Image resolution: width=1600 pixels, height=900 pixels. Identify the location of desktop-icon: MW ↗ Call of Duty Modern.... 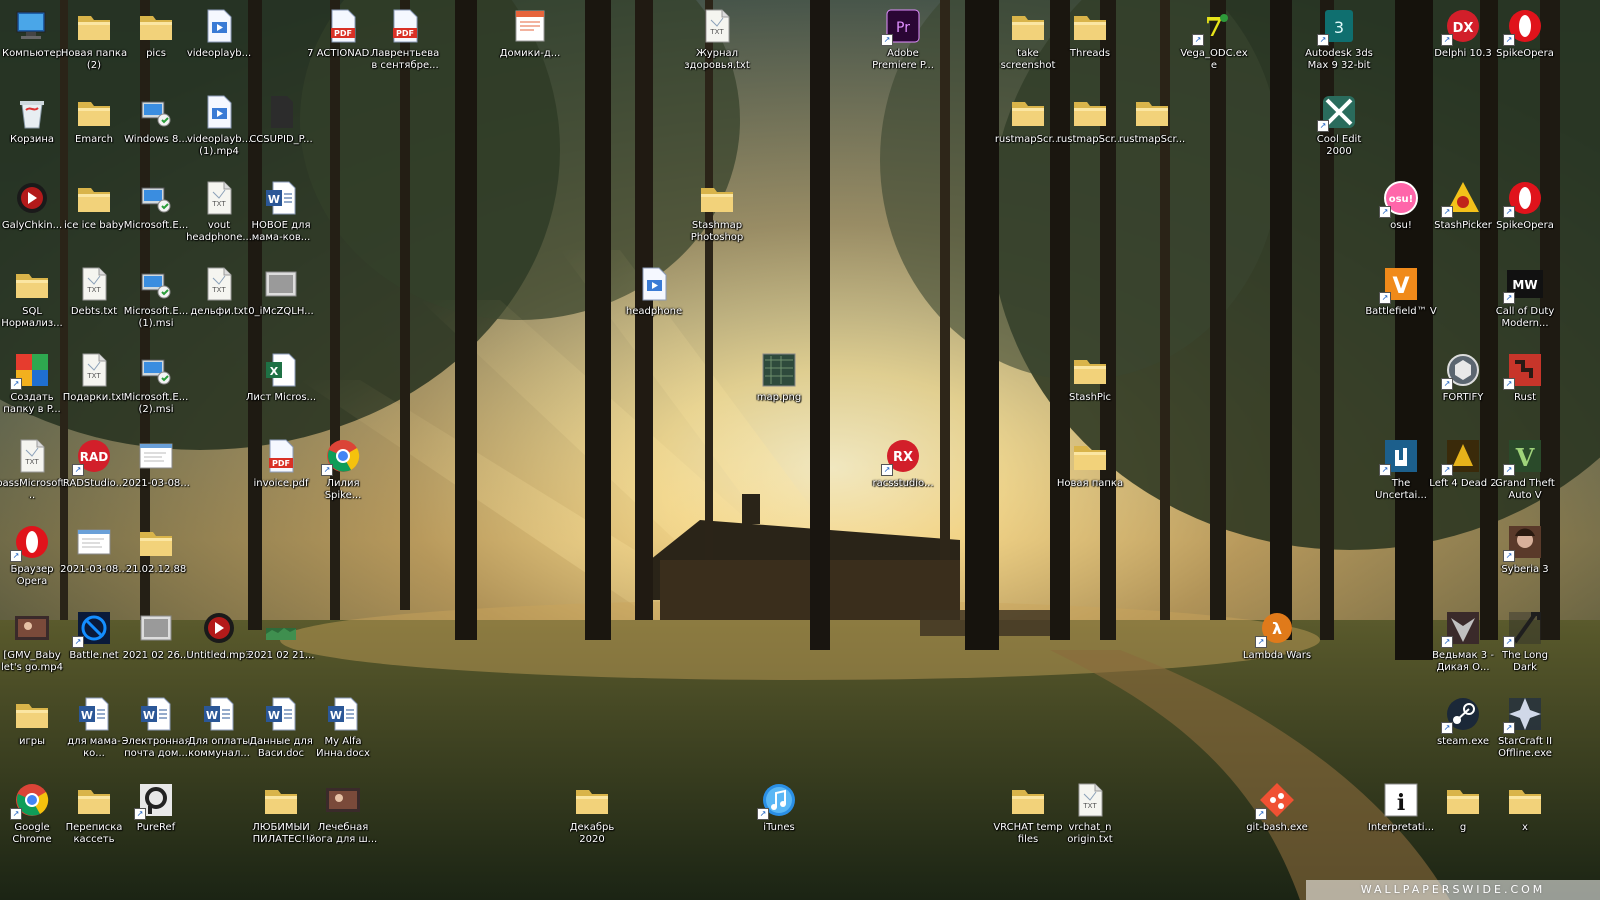
(1525, 302).